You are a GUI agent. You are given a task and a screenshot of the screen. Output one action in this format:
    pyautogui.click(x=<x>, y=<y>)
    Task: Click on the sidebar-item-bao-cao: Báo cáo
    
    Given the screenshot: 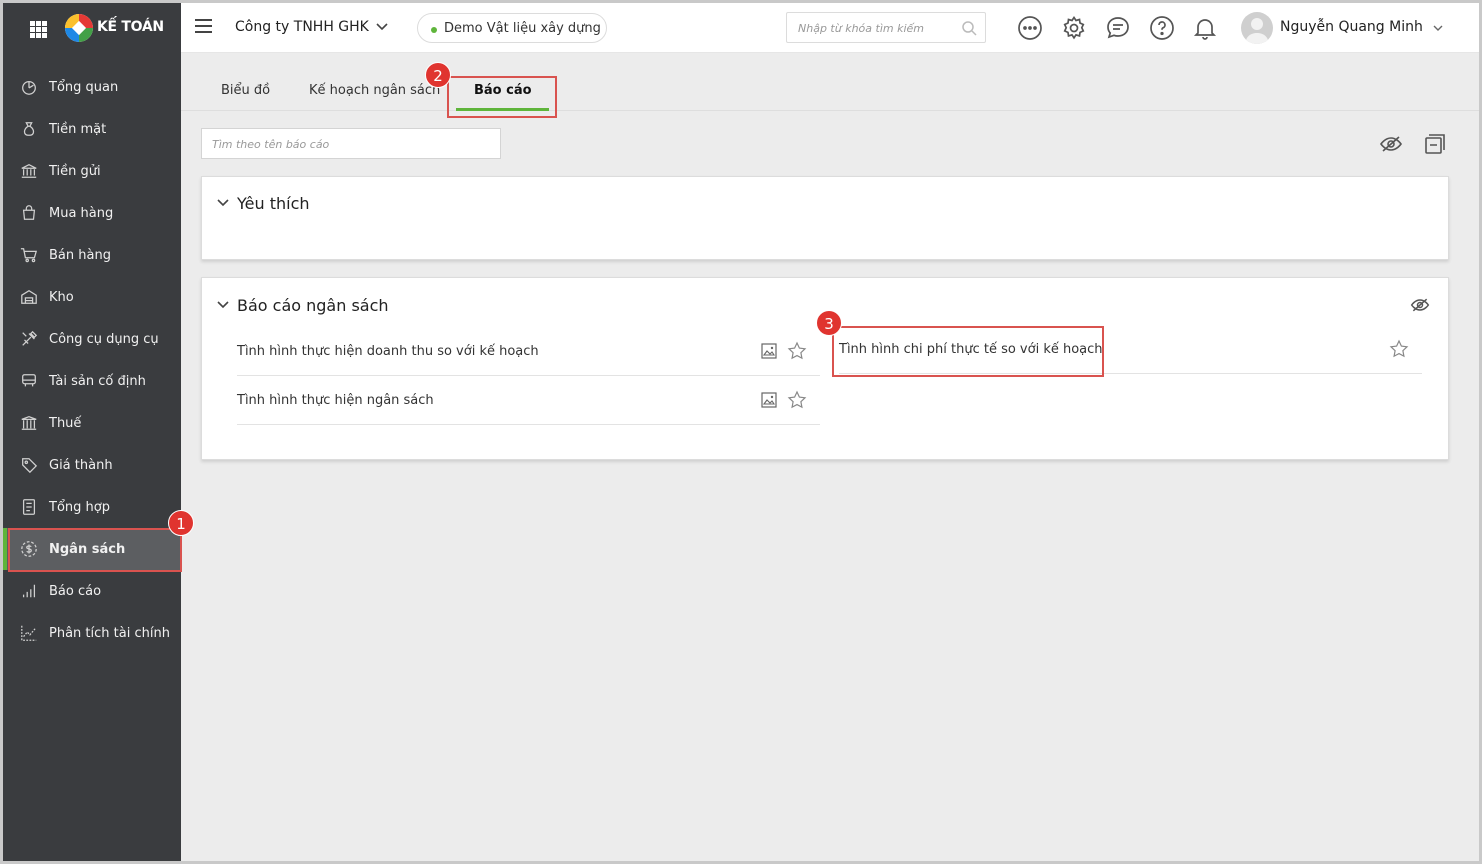 What is the action you would take?
    pyautogui.click(x=92, y=591)
    